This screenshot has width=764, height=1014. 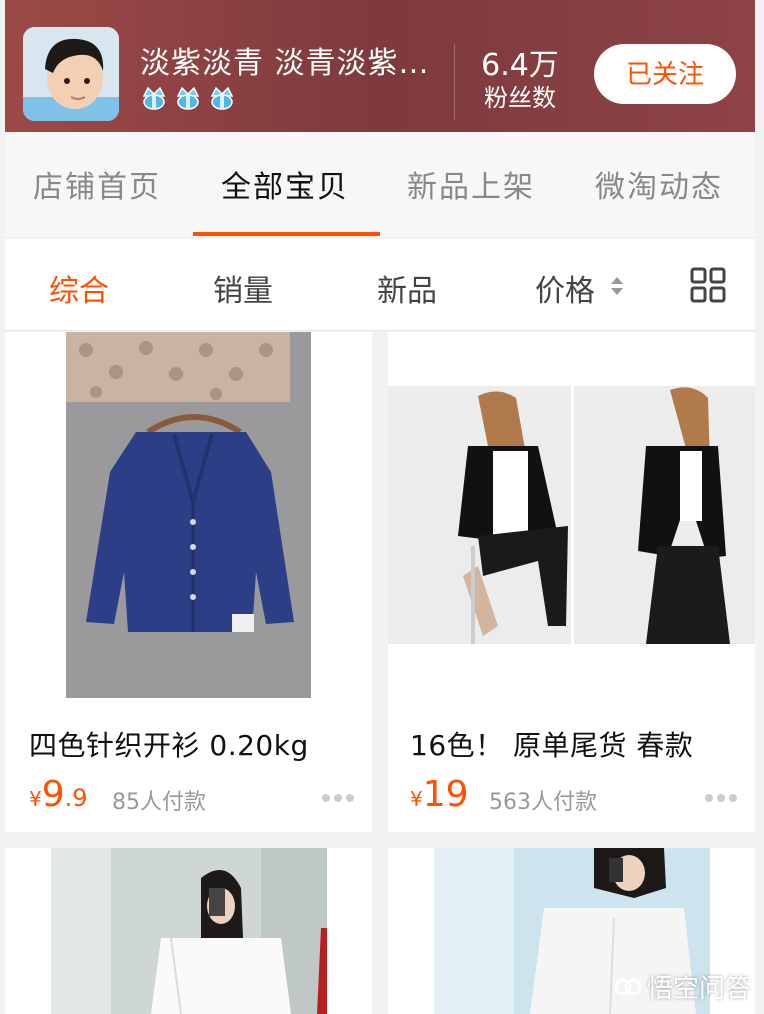 What do you see at coordinates (617, 286) in the screenshot?
I see `sort-arrows-icon` at bounding box center [617, 286].